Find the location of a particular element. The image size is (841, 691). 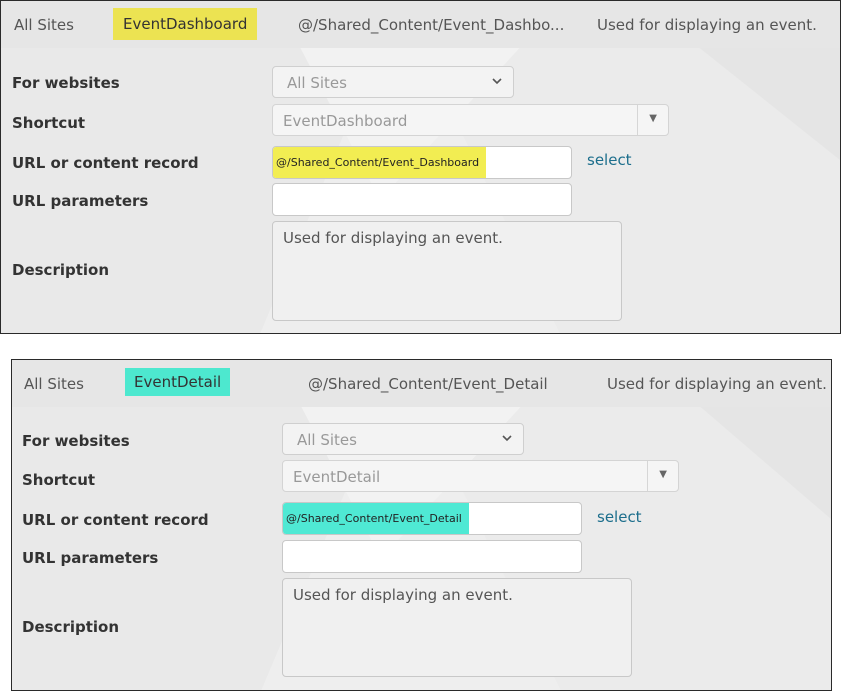

shortcut-combobox: EventDashboard ▼ is located at coordinates (470, 120).